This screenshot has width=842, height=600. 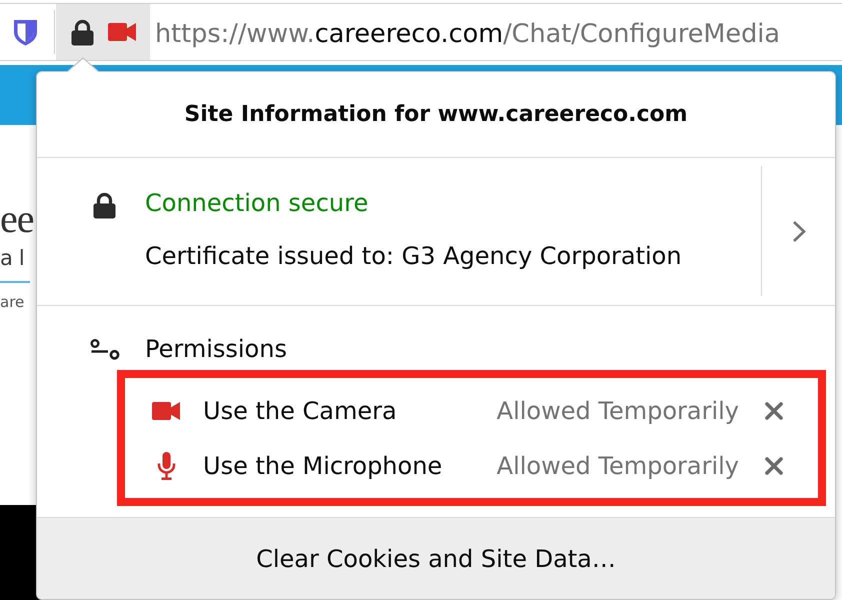 What do you see at coordinates (300, 411) in the screenshot?
I see `permission-label: Use the Camera` at bounding box center [300, 411].